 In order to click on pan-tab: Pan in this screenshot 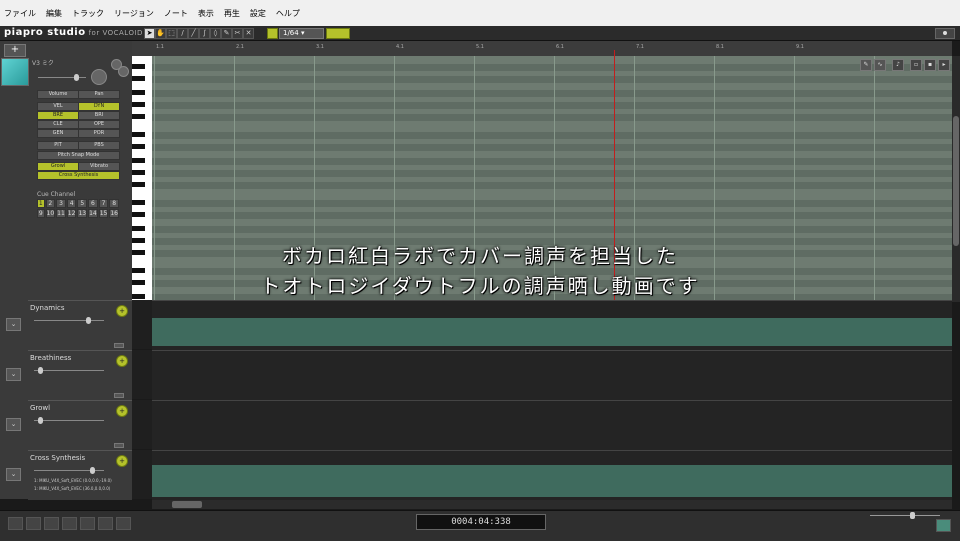, I will do `click(99, 94)`.